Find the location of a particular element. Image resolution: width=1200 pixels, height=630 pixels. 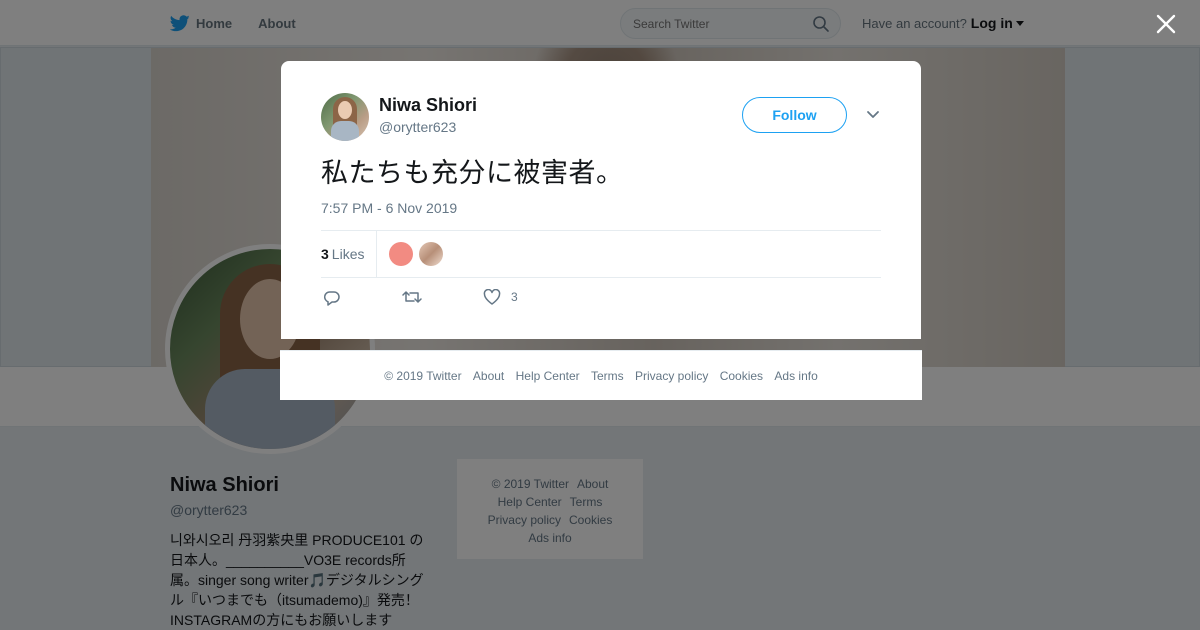

like-count: 3 is located at coordinates (514, 297).